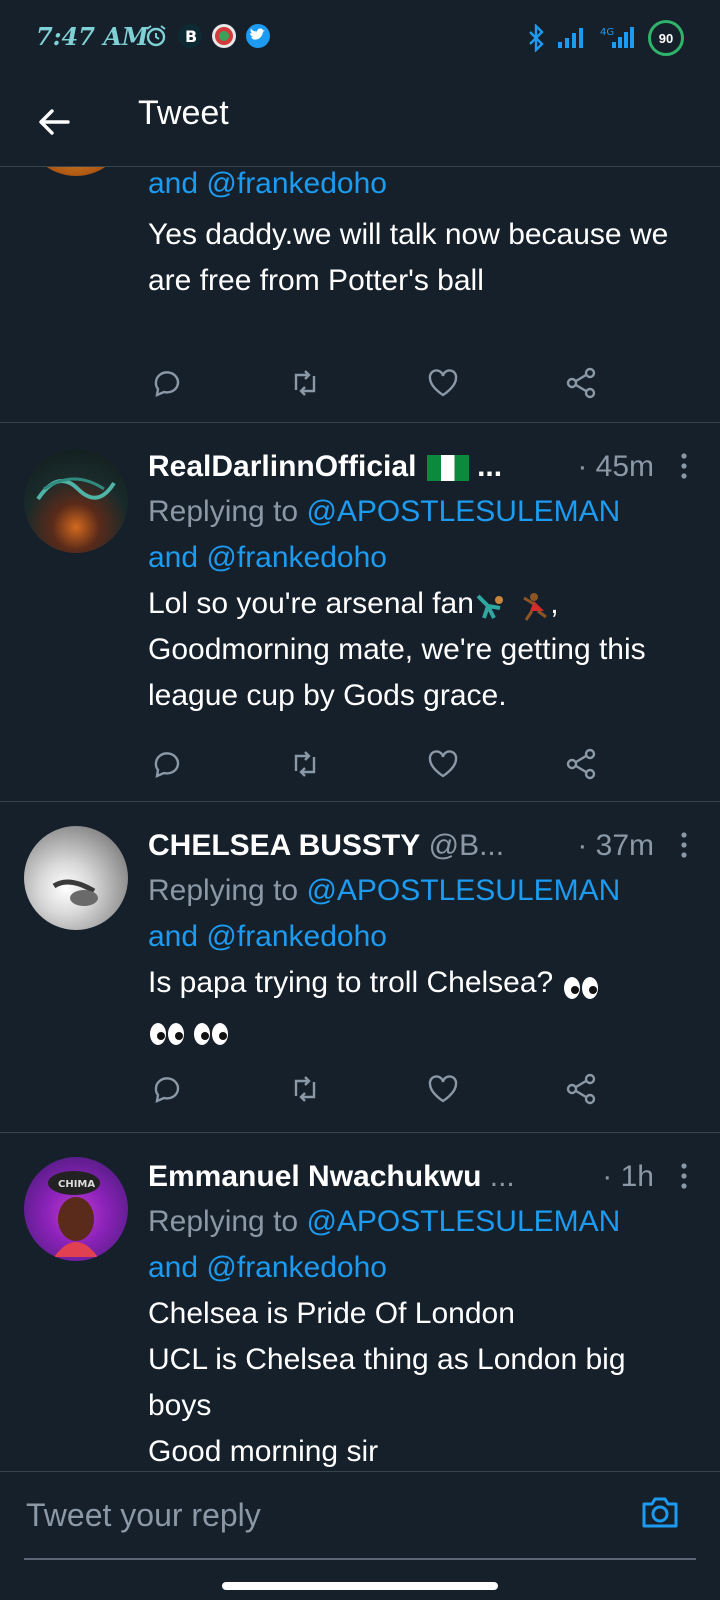 Image resolution: width=720 pixels, height=1600 pixels. I want to click on display-name: CHELSEA BUSSTY, so click(284, 846).